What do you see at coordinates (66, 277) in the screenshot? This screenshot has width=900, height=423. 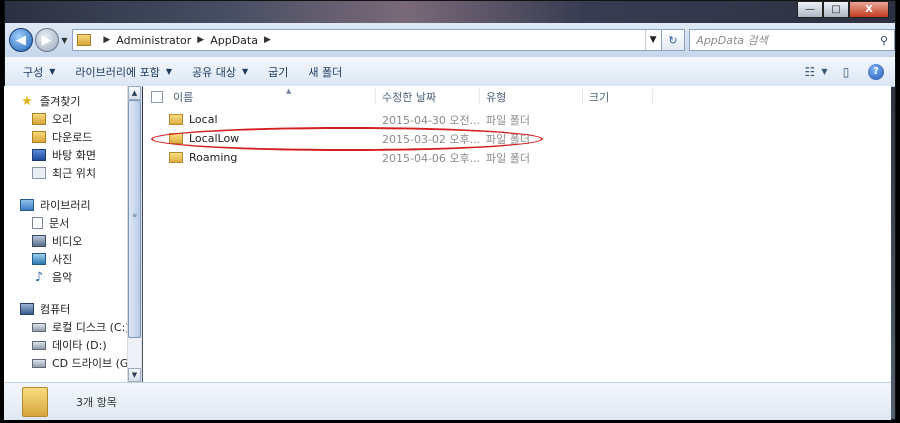 I see `nav-item-music: ♪ 음악` at bounding box center [66, 277].